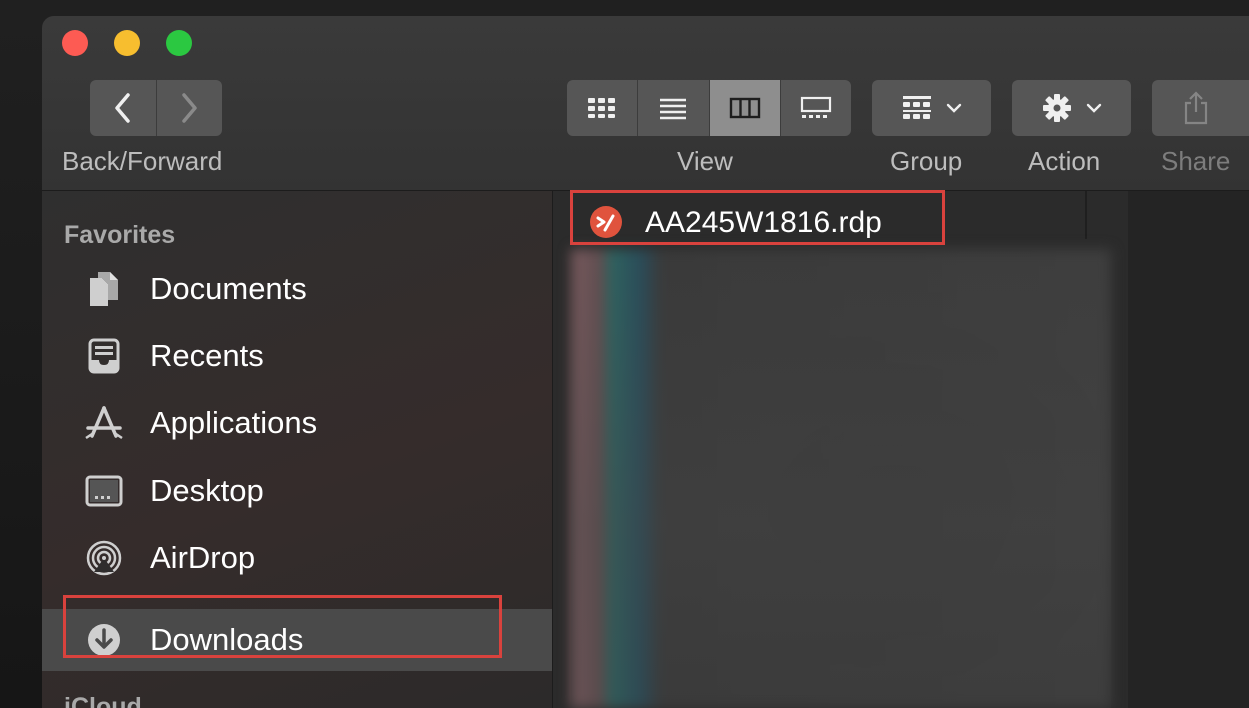  I want to click on share-button, so click(1200, 108).